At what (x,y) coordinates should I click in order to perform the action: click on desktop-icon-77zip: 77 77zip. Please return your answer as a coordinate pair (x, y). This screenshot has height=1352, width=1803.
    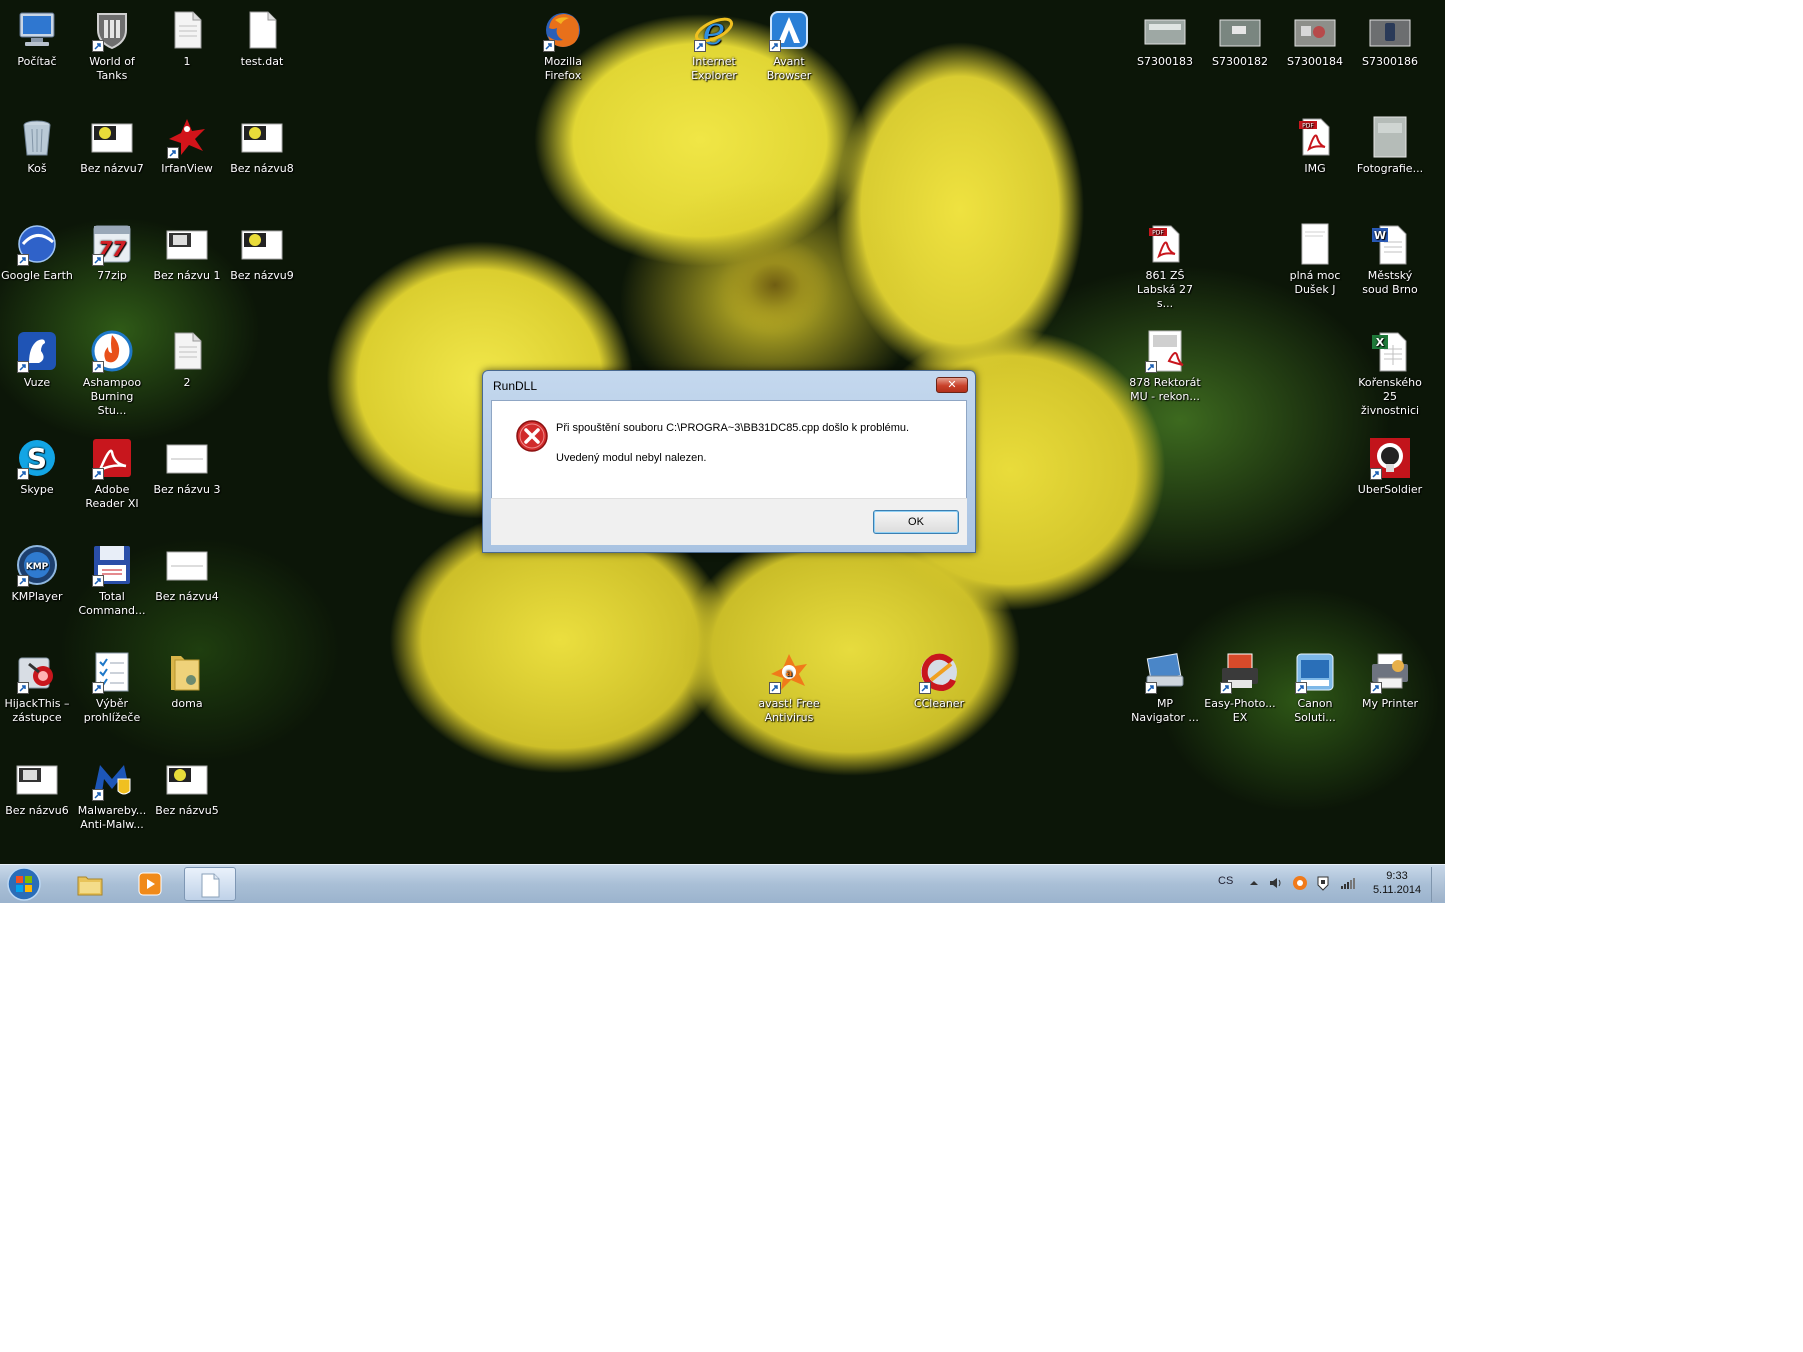
    Looking at the image, I should click on (112, 252).